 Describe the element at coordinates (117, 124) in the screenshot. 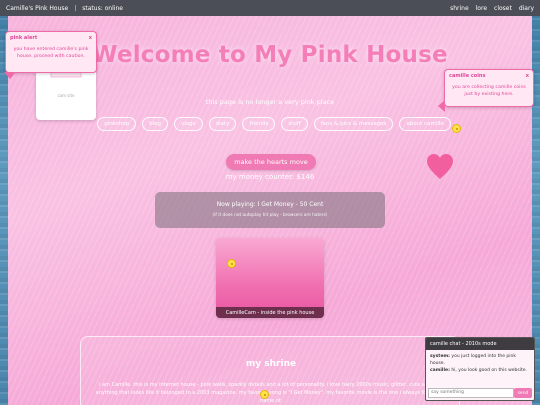

I see `chip-pinkshop: pinkshop` at that location.